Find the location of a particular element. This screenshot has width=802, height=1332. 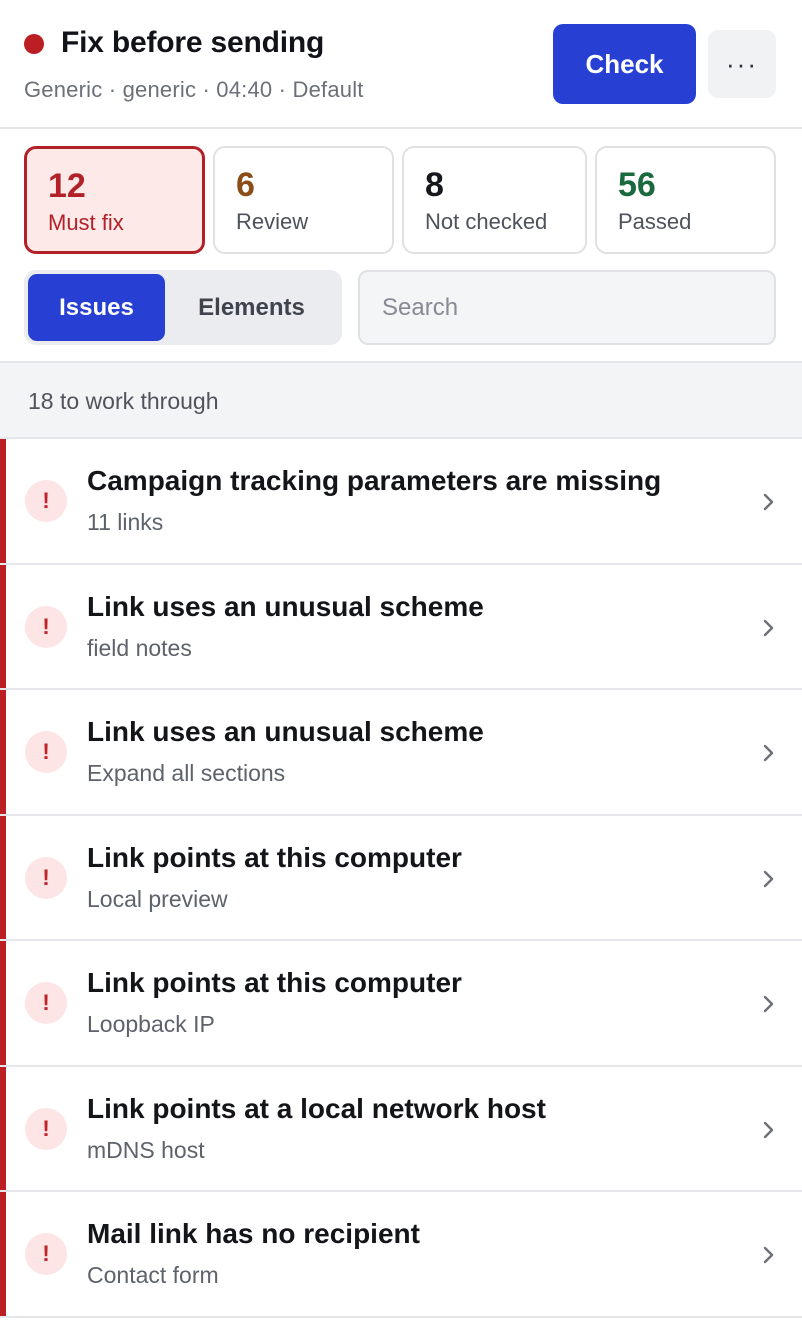

issues-count-text: 18 to work through is located at coordinates (123, 401).